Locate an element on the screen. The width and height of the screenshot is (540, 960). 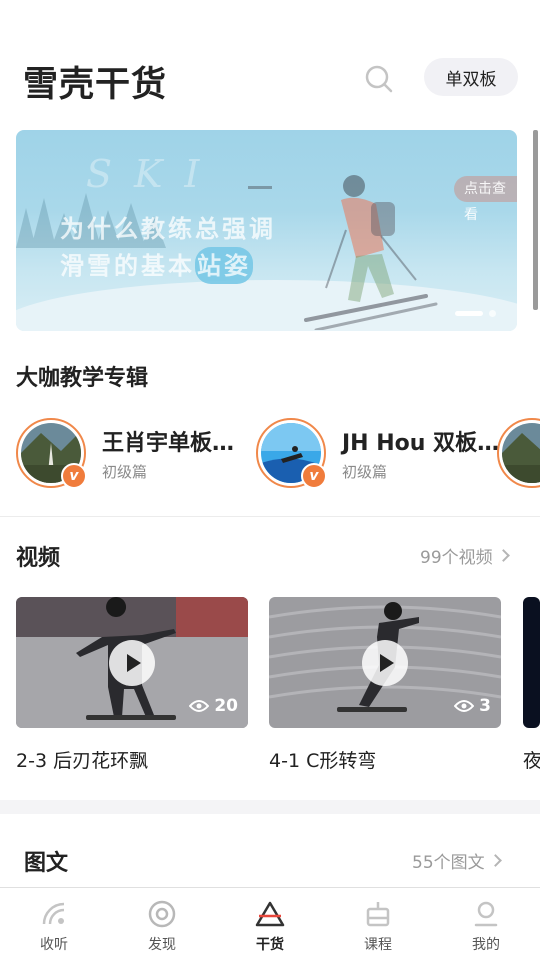
videos-section-title: 视频 is located at coordinates (38, 558).